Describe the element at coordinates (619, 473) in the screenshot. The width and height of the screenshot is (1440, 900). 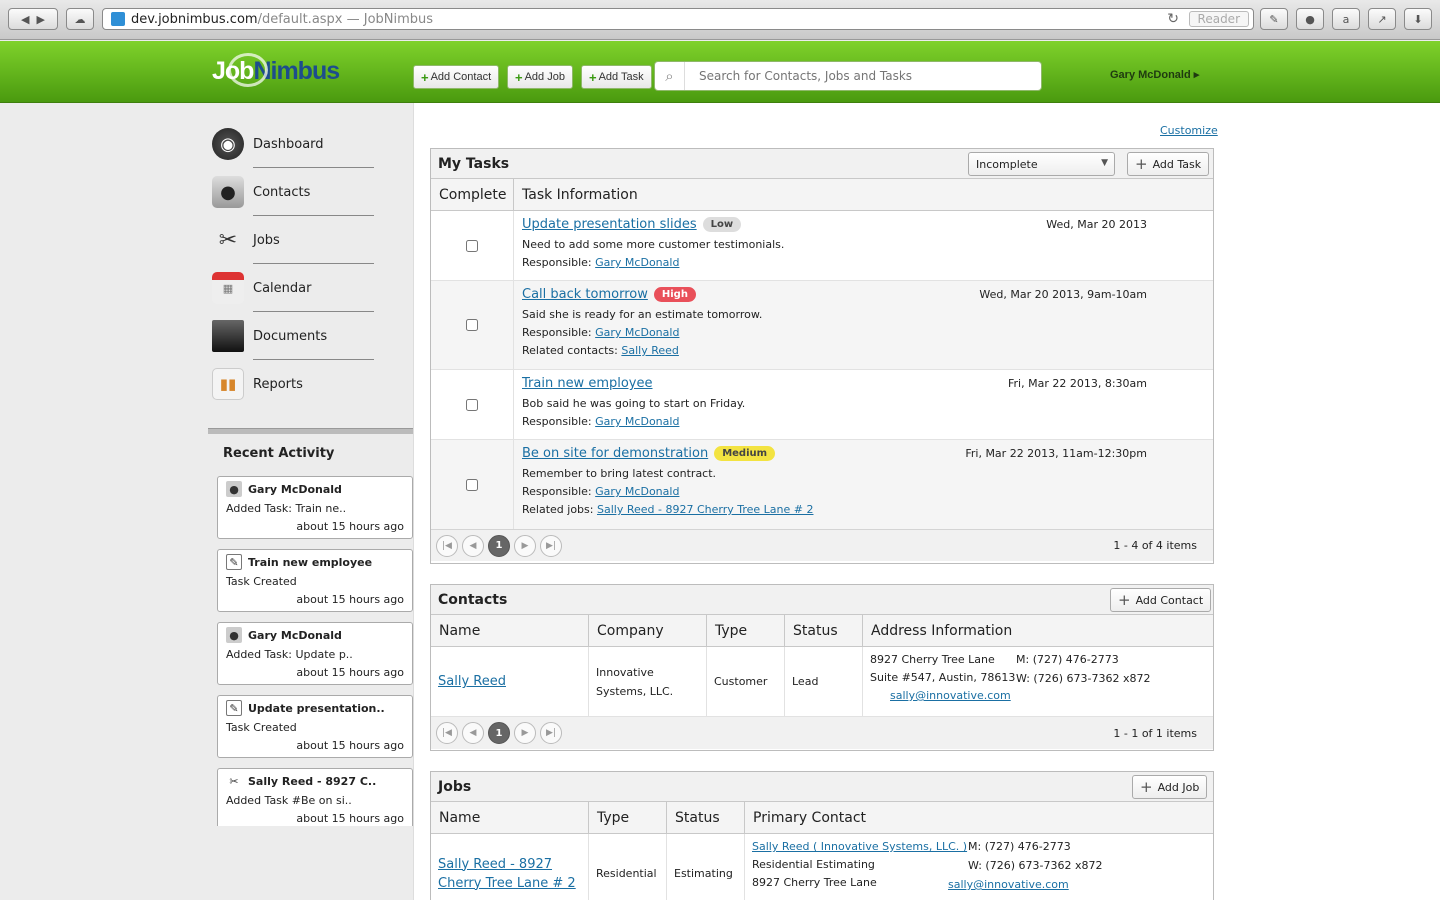
I see `task-description: Remember to bring latest contract.` at that location.